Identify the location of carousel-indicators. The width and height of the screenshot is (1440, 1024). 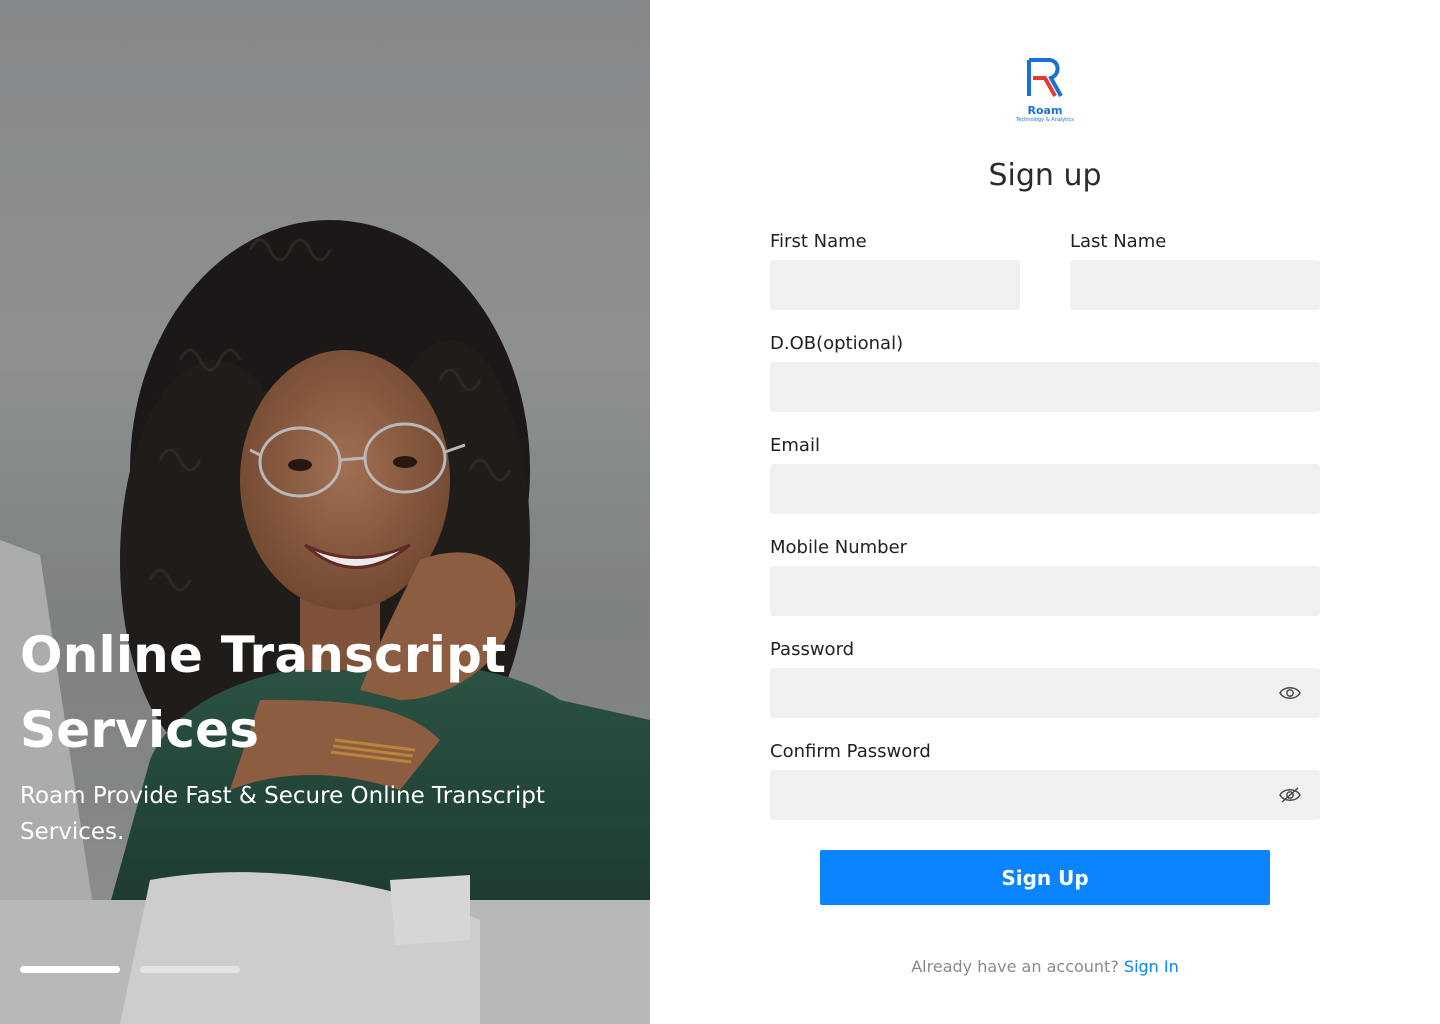
(130, 969).